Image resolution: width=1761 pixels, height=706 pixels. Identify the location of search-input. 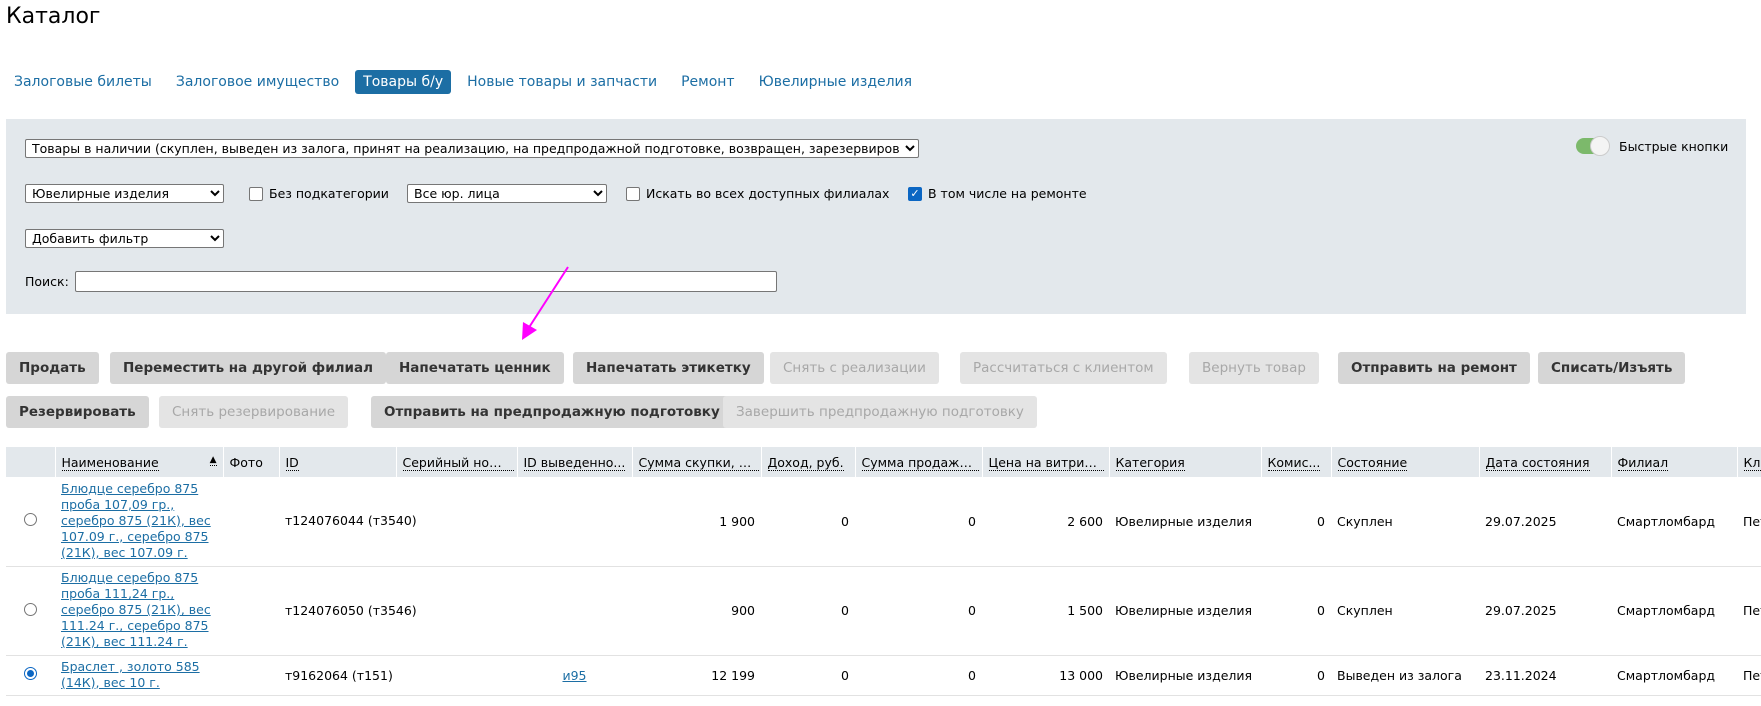
(426, 281).